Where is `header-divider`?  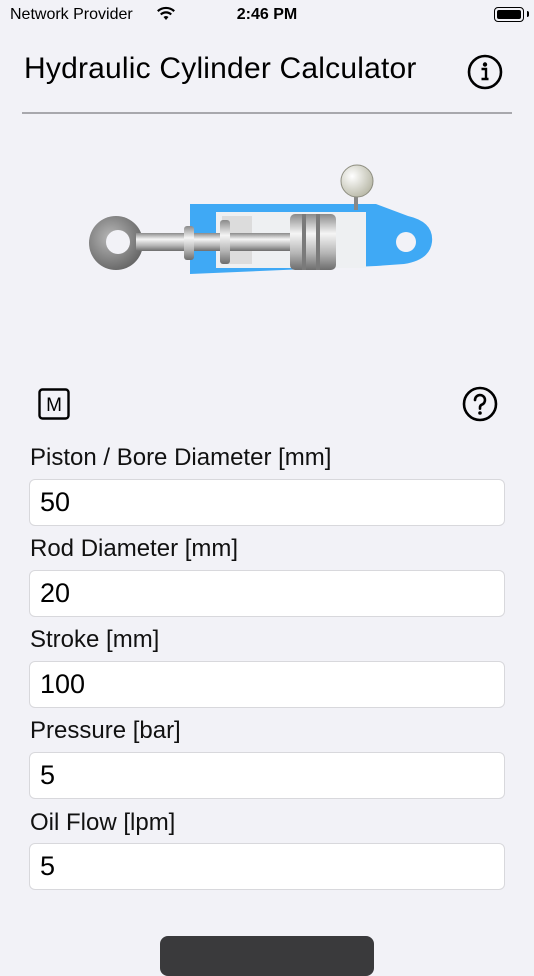 header-divider is located at coordinates (267, 113).